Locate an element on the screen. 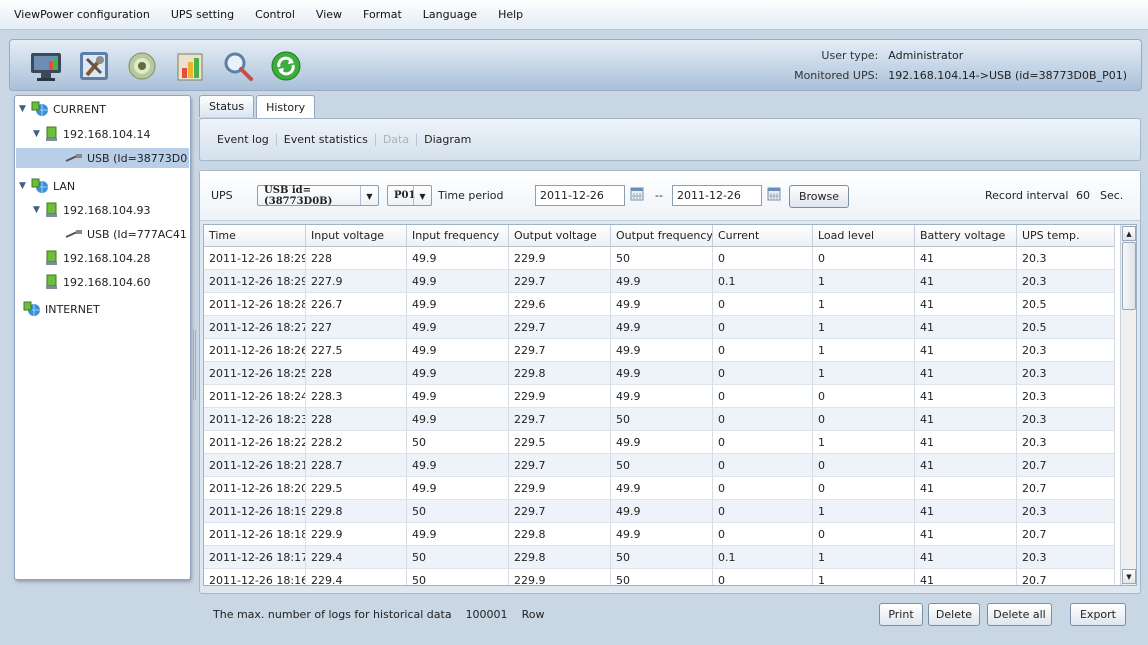 Image resolution: width=1148 pixels, height=645 pixels. tree-node-lan-host2: 192.168.104.28 is located at coordinates (97, 258).